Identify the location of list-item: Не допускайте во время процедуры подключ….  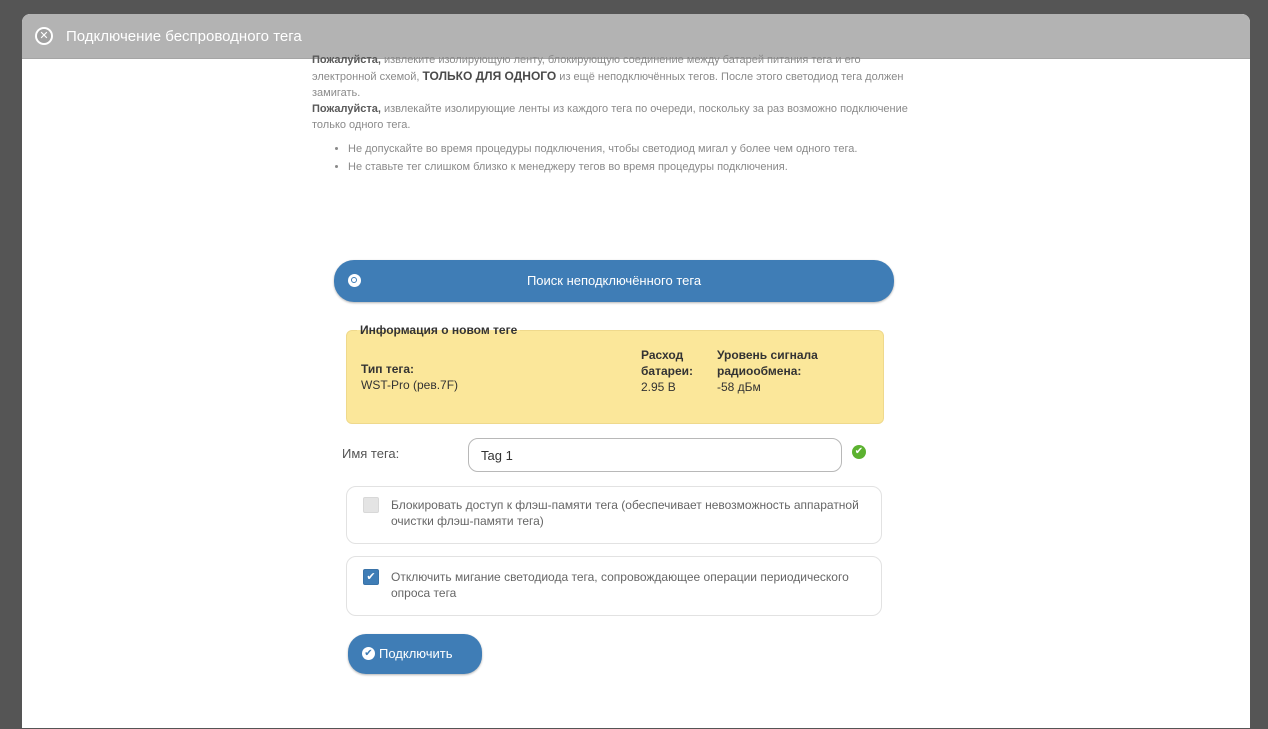
(630, 149).